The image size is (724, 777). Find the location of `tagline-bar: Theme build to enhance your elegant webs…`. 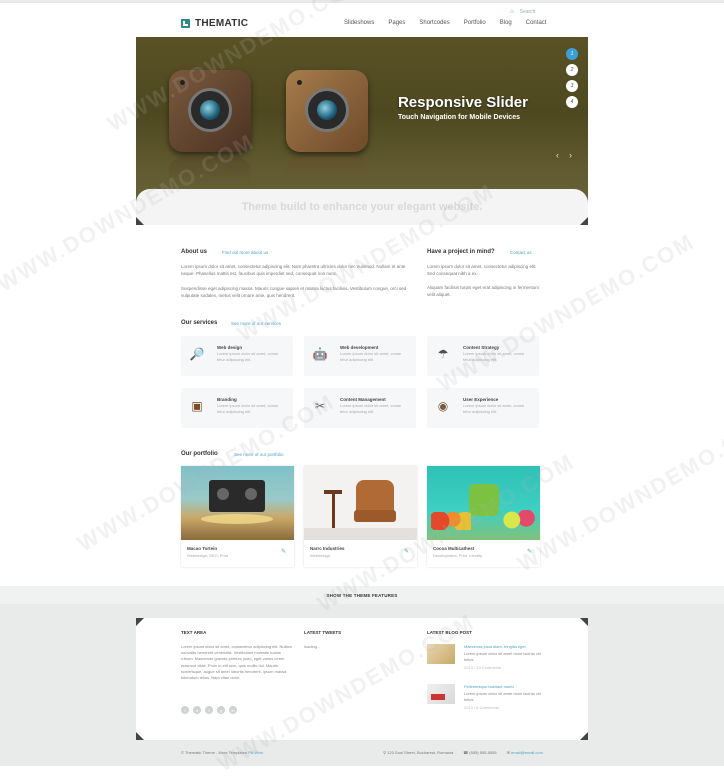

tagline-bar: Theme build to enhance your elegant webs… is located at coordinates (362, 207).